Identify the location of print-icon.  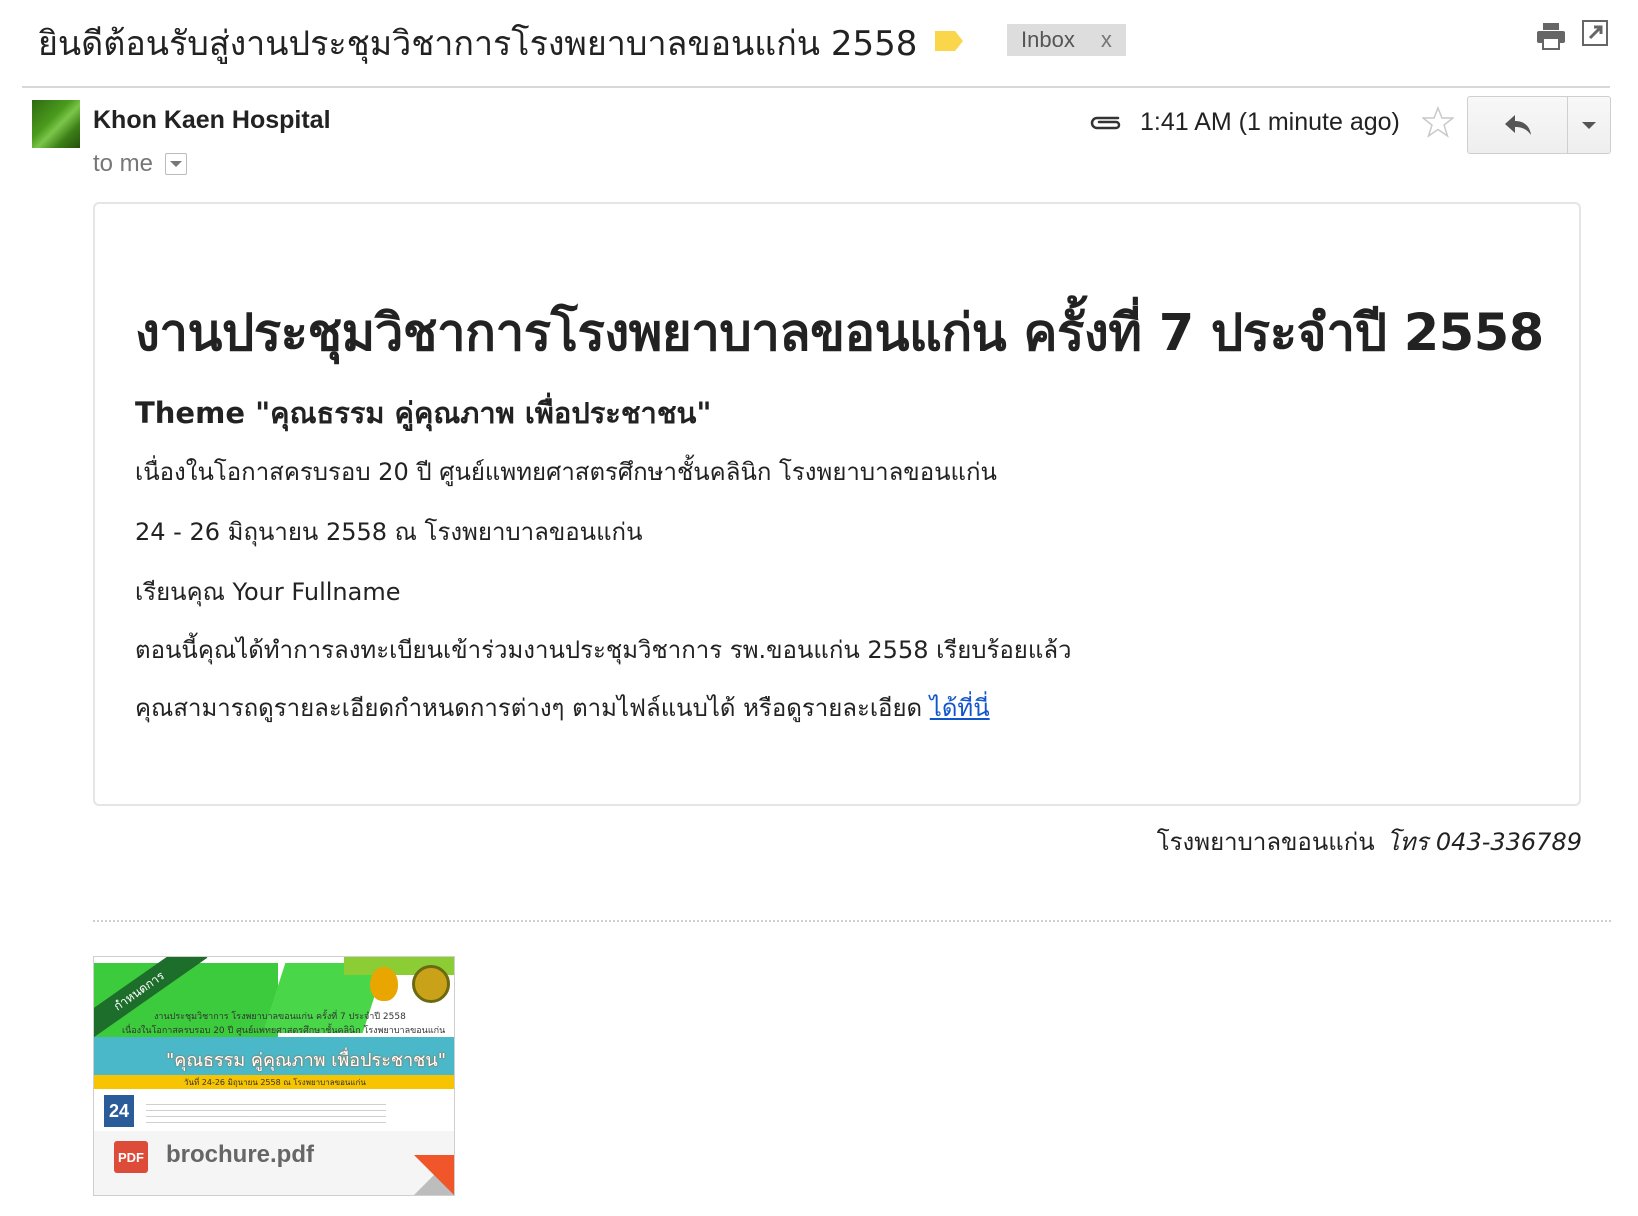
(1551, 36).